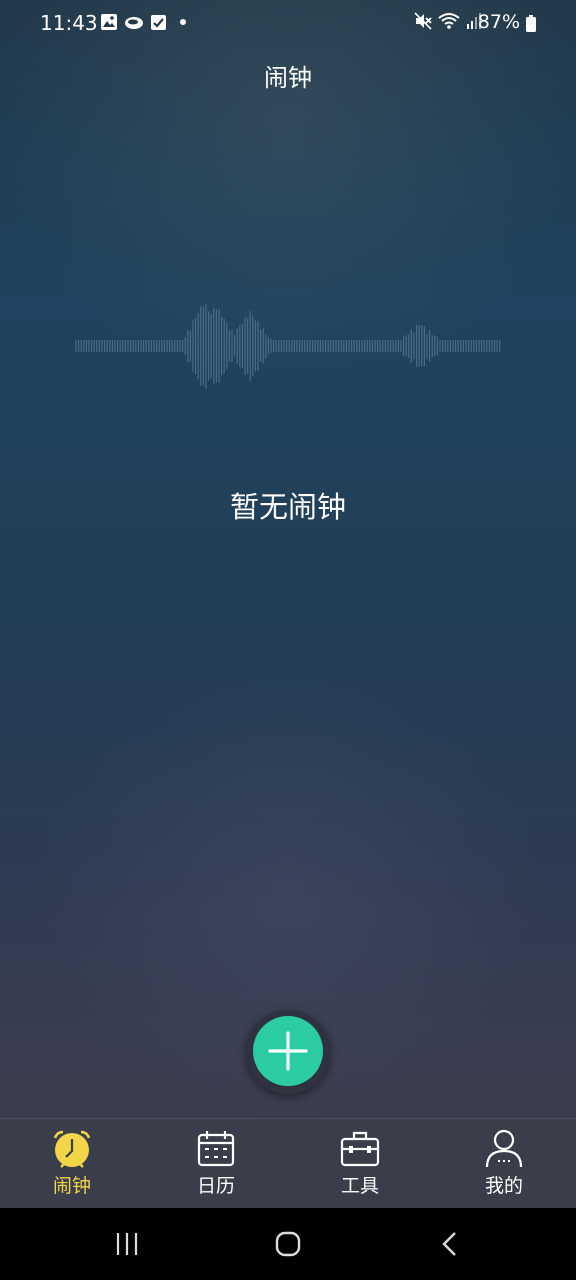 This screenshot has height=1280, width=576. Describe the element at coordinates (215, 1186) in the screenshot. I see `nav-label-calendar: 日历` at that location.